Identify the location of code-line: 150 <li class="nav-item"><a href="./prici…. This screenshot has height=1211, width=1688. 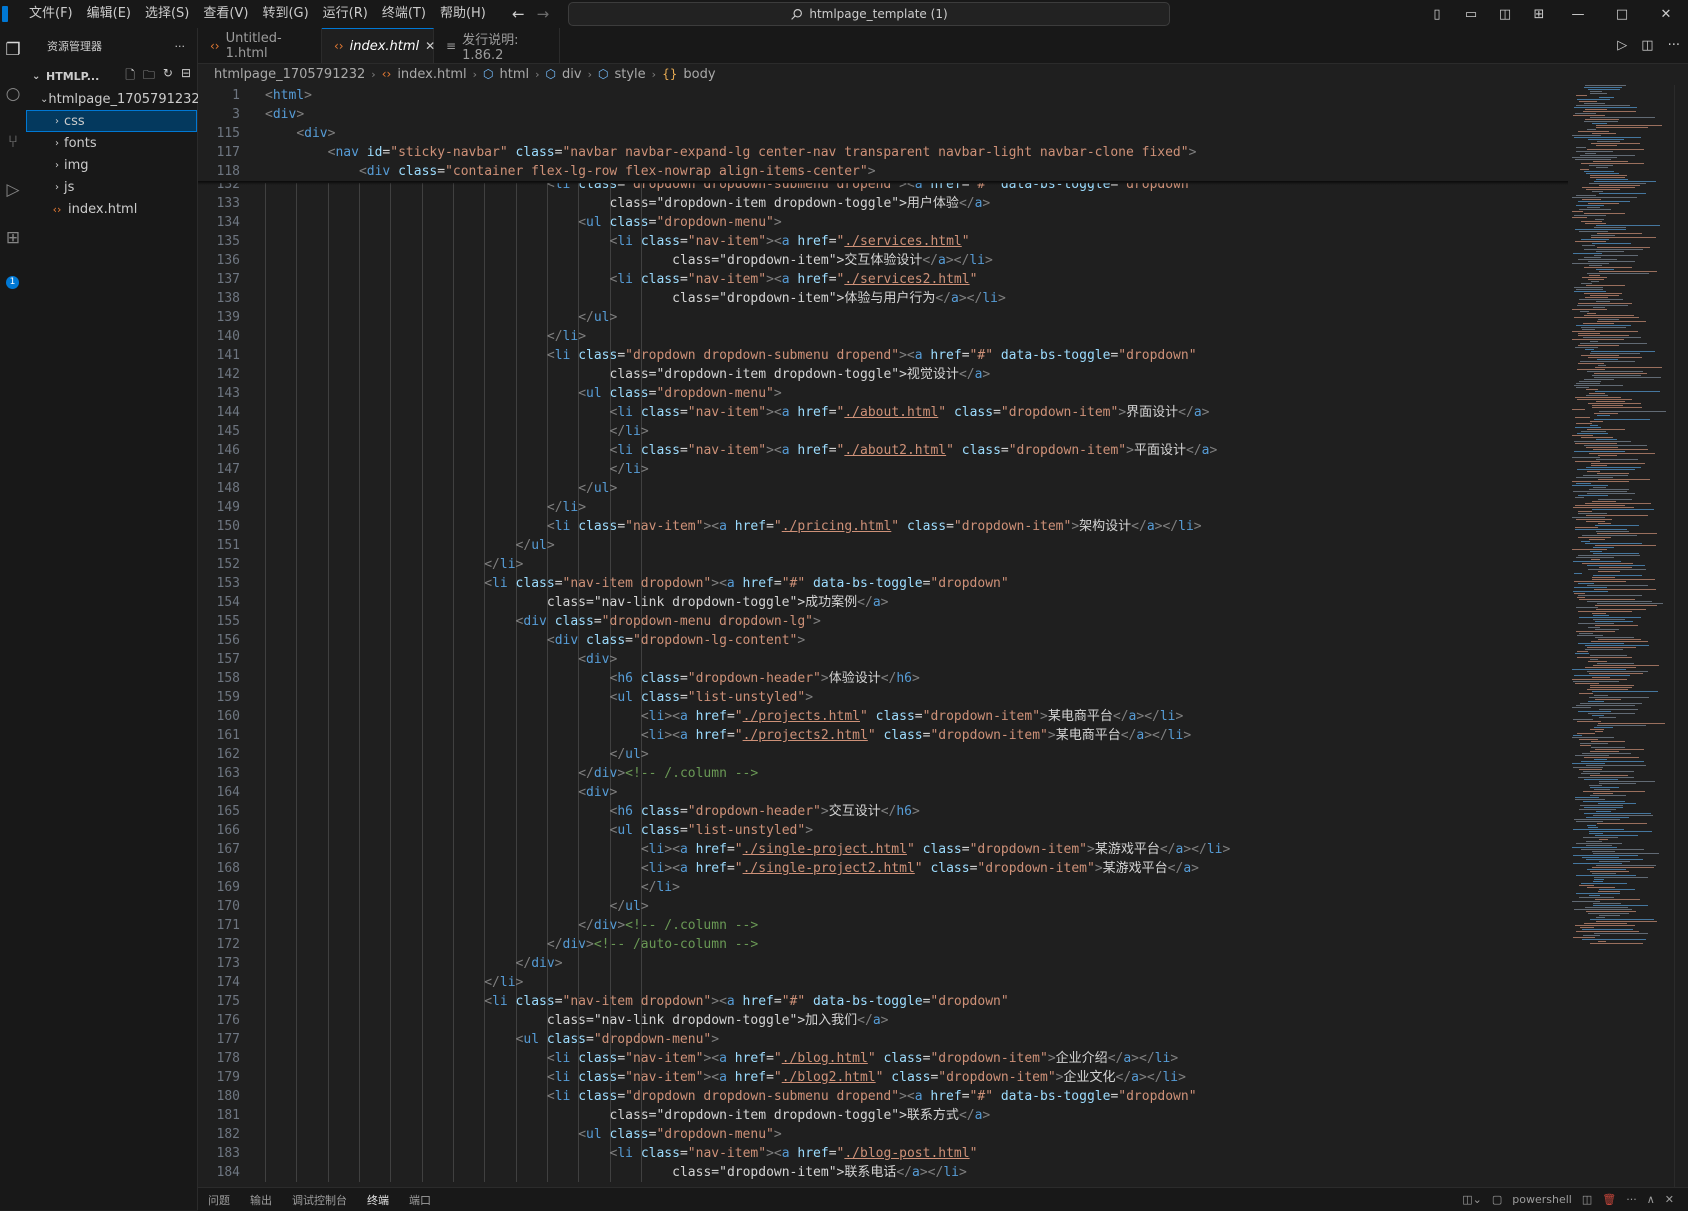
(883, 526).